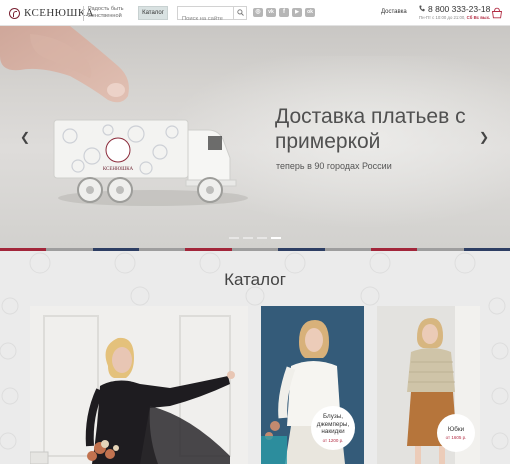 This screenshot has height=464, width=510. Describe the element at coordinates (14, 13) in the screenshot. I see `logo-icon` at that location.